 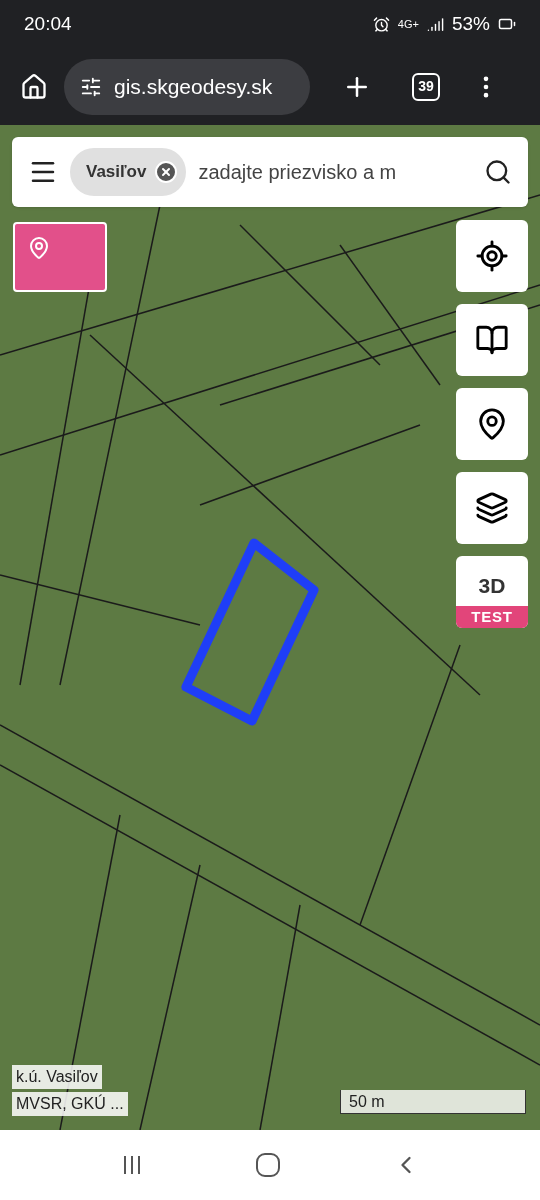 What do you see at coordinates (433, 1102) in the screenshot?
I see `scale-bar: 50 m` at bounding box center [433, 1102].